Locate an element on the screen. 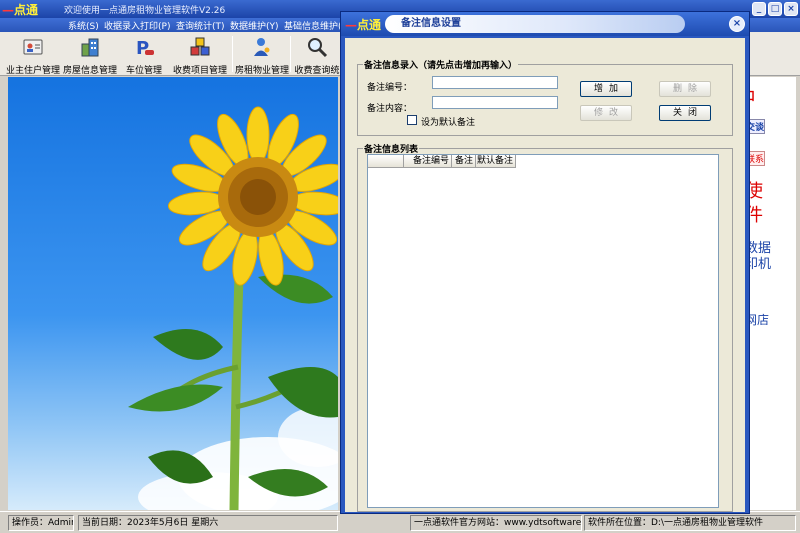 The image size is (800, 533). remark-code-label: 备注编号： is located at coordinates (390, 88).